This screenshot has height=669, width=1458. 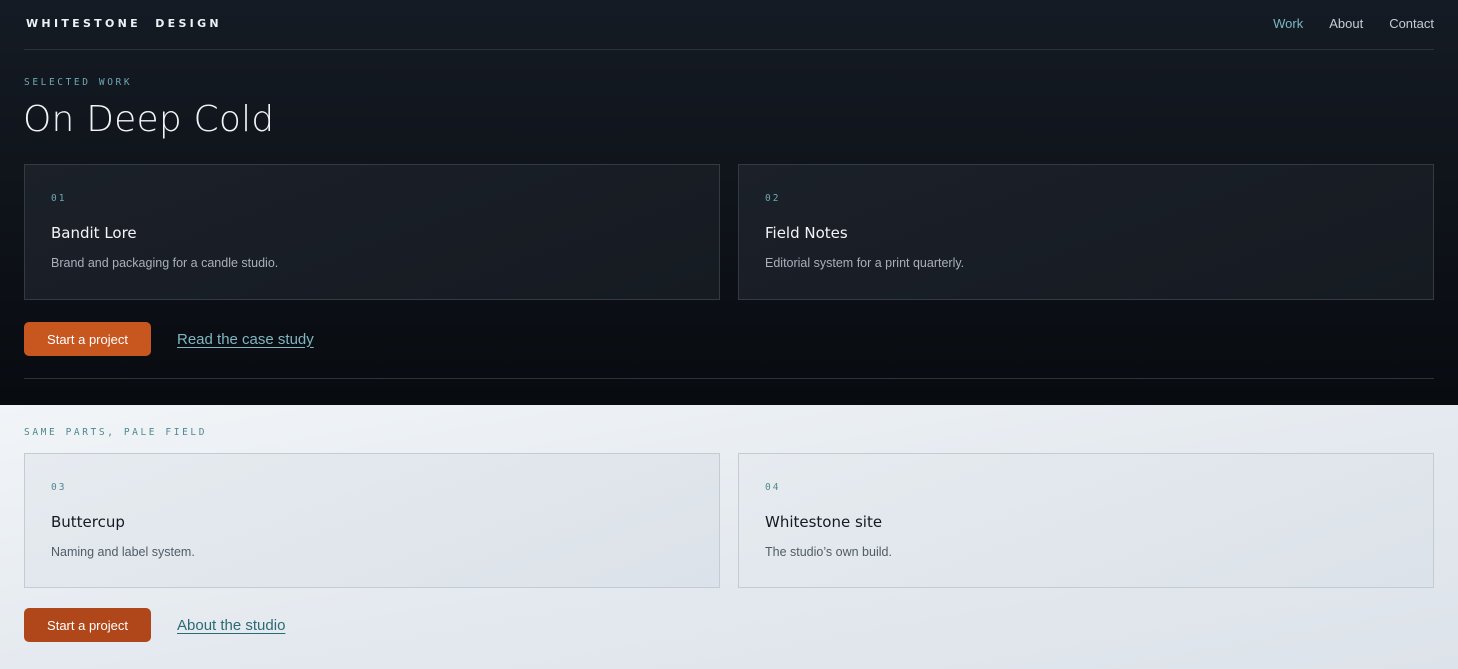 I want to click on card-title: Whitestone site, so click(x=824, y=522).